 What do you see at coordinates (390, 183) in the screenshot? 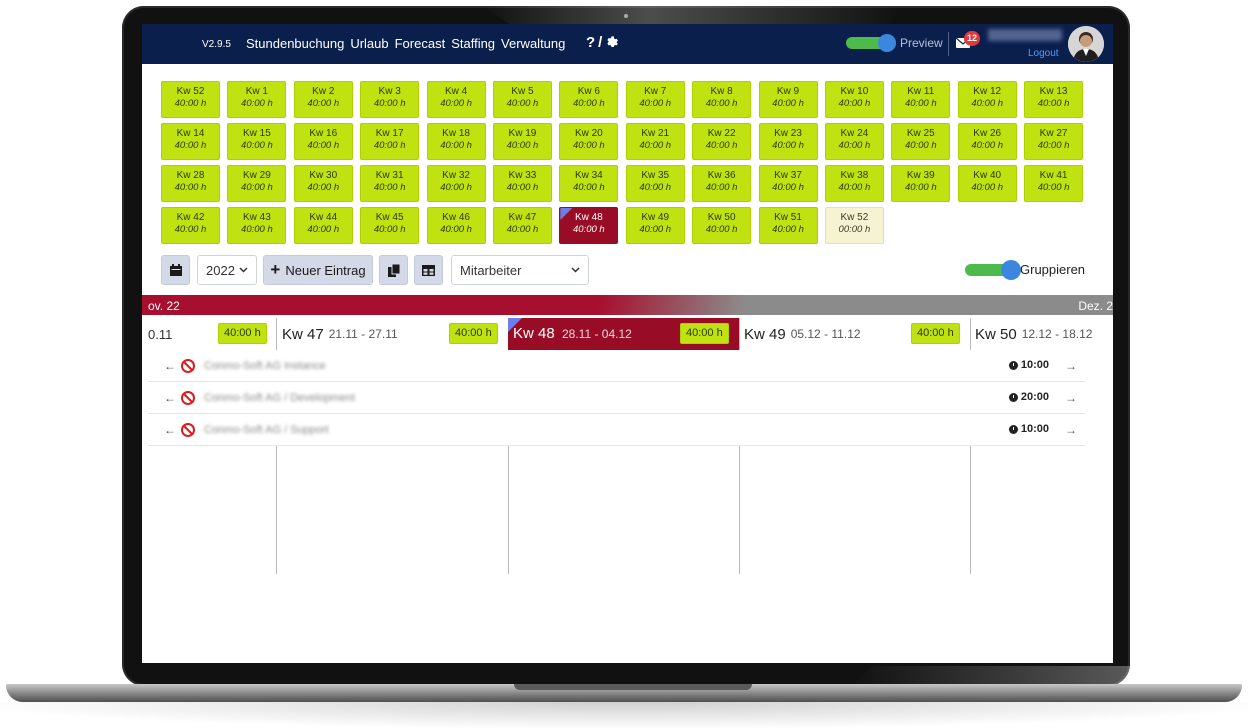
I see `week-button: Kw 31 40:00 h` at bounding box center [390, 183].